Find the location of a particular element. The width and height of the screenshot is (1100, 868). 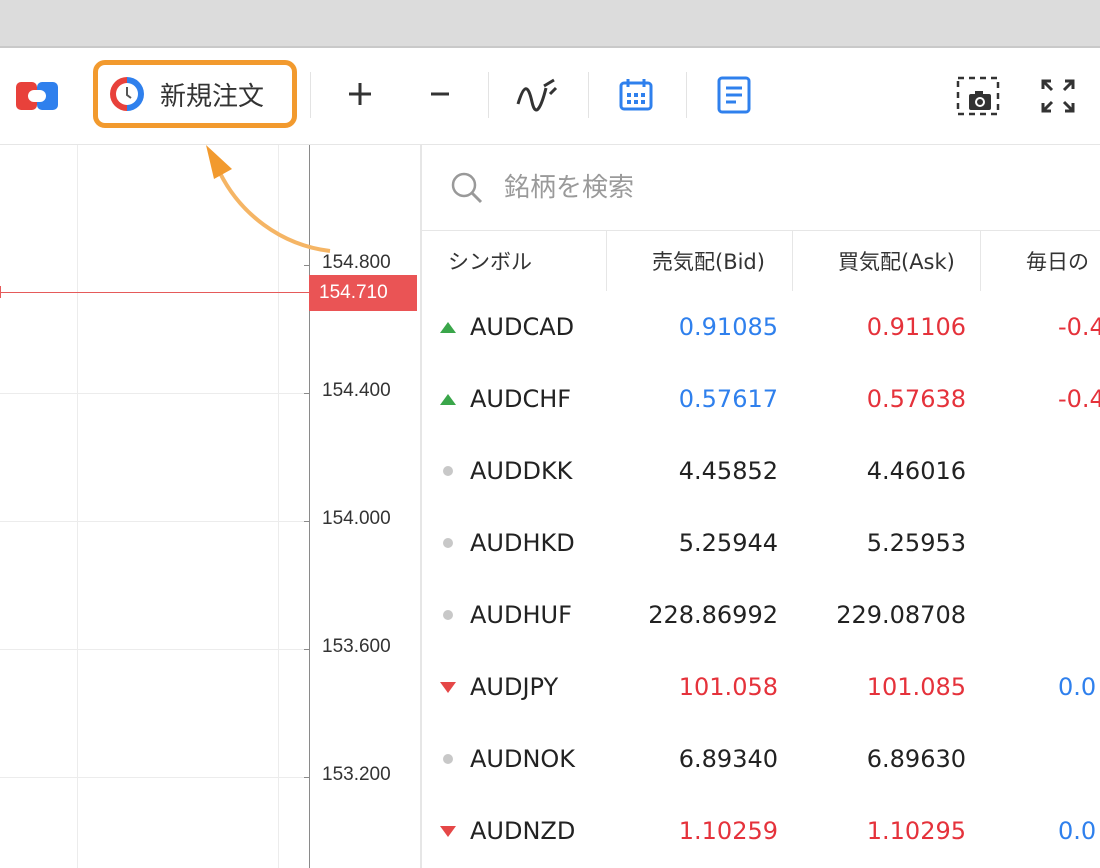

watchlist-row: AUDHUF 228.86992 229.08708 is located at coordinates (761, 615).